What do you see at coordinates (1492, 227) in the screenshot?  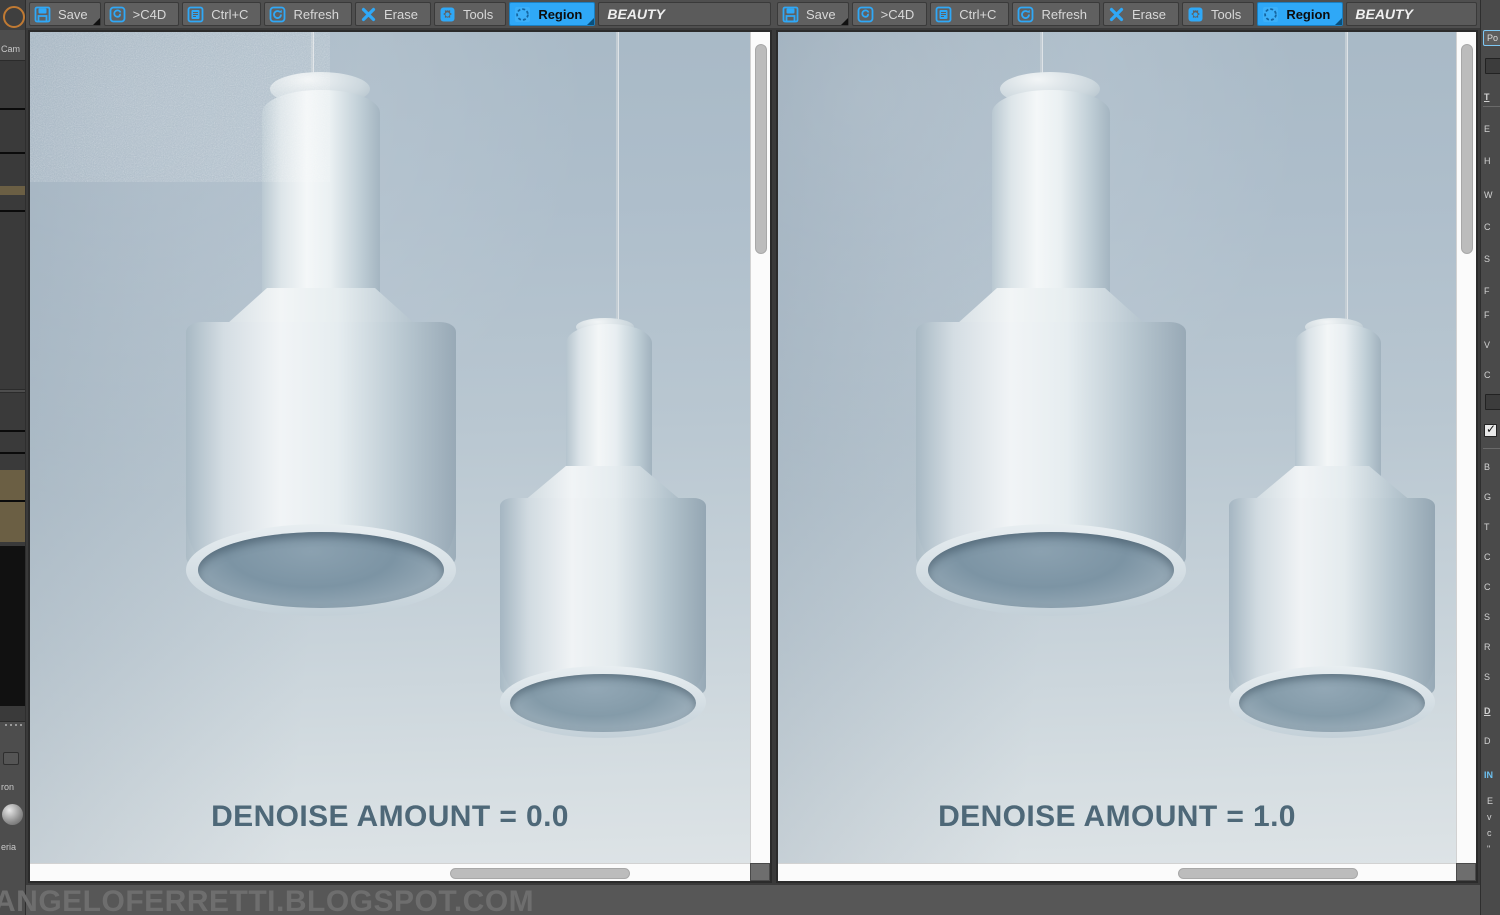 I see `prop-row-4: C` at bounding box center [1492, 227].